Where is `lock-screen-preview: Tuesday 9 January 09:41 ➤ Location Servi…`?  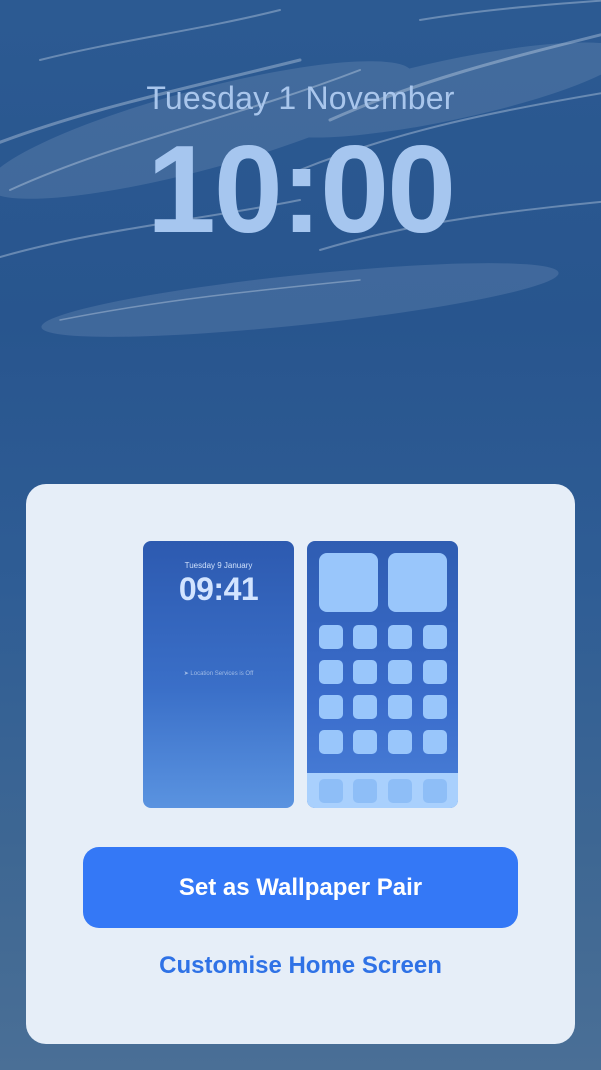
lock-screen-preview: Tuesday 9 January 09:41 ➤ Location Servi… is located at coordinates (218, 674).